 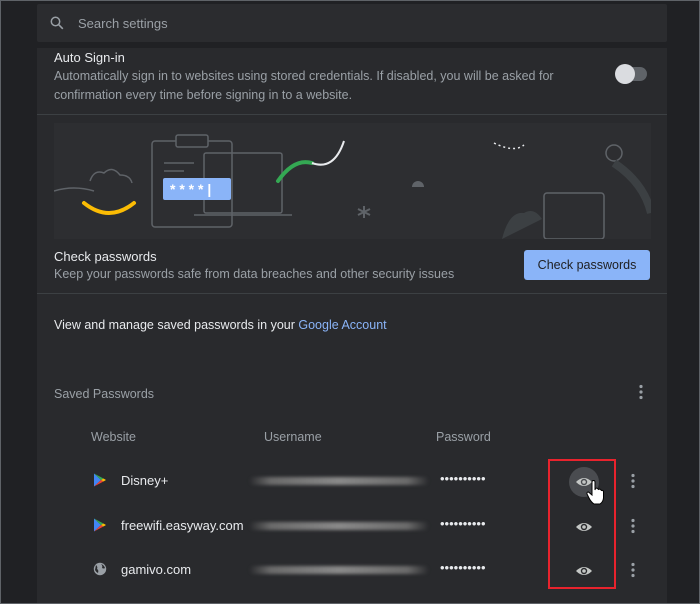 I want to click on hand-cursor-icon, so click(x=595, y=492).